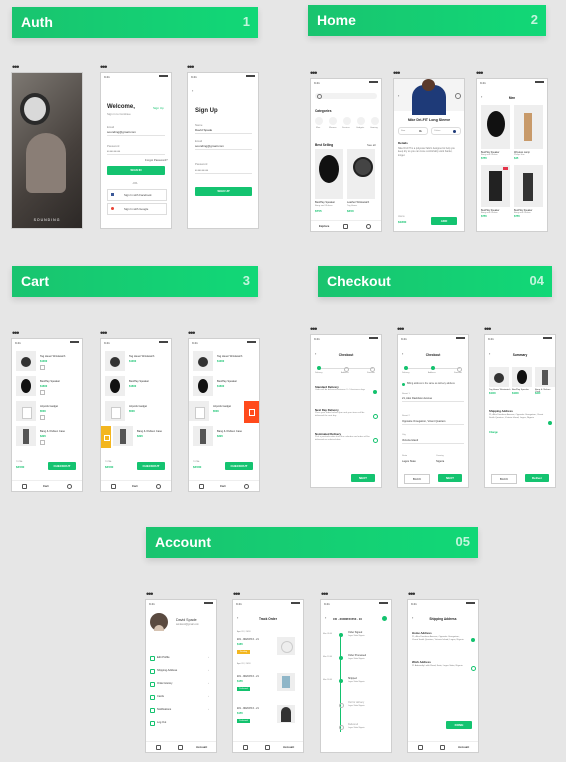 This screenshot has height=762, width=566. What do you see at coordinates (371, 145) in the screenshot?
I see `see-all-link: See all` at bounding box center [371, 145].